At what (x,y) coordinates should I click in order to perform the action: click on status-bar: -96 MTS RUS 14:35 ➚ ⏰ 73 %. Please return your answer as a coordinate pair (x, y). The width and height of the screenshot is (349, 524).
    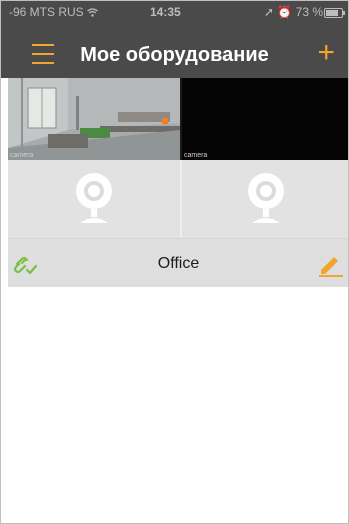
    Looking at the image, I should click on (174, 12).